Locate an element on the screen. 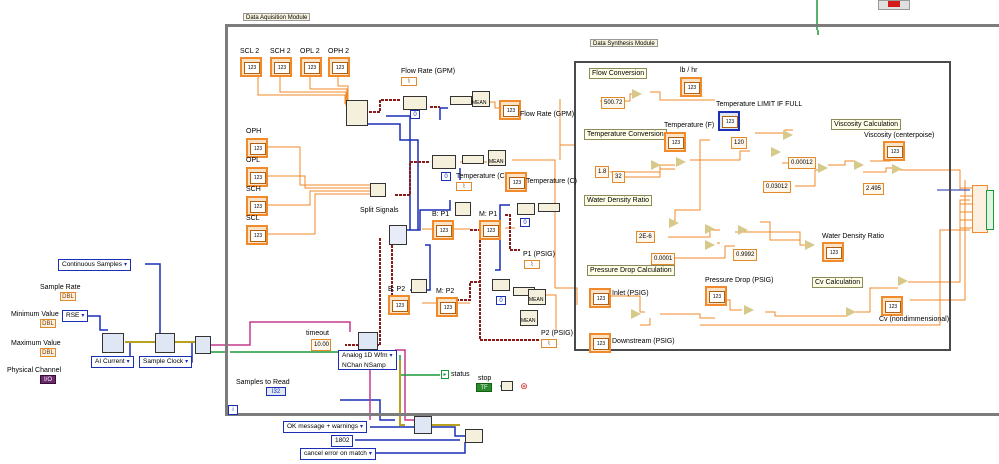 The width and height of the screenshot is (999, 464). divide-node-visc is located at coordinates (897, 169).